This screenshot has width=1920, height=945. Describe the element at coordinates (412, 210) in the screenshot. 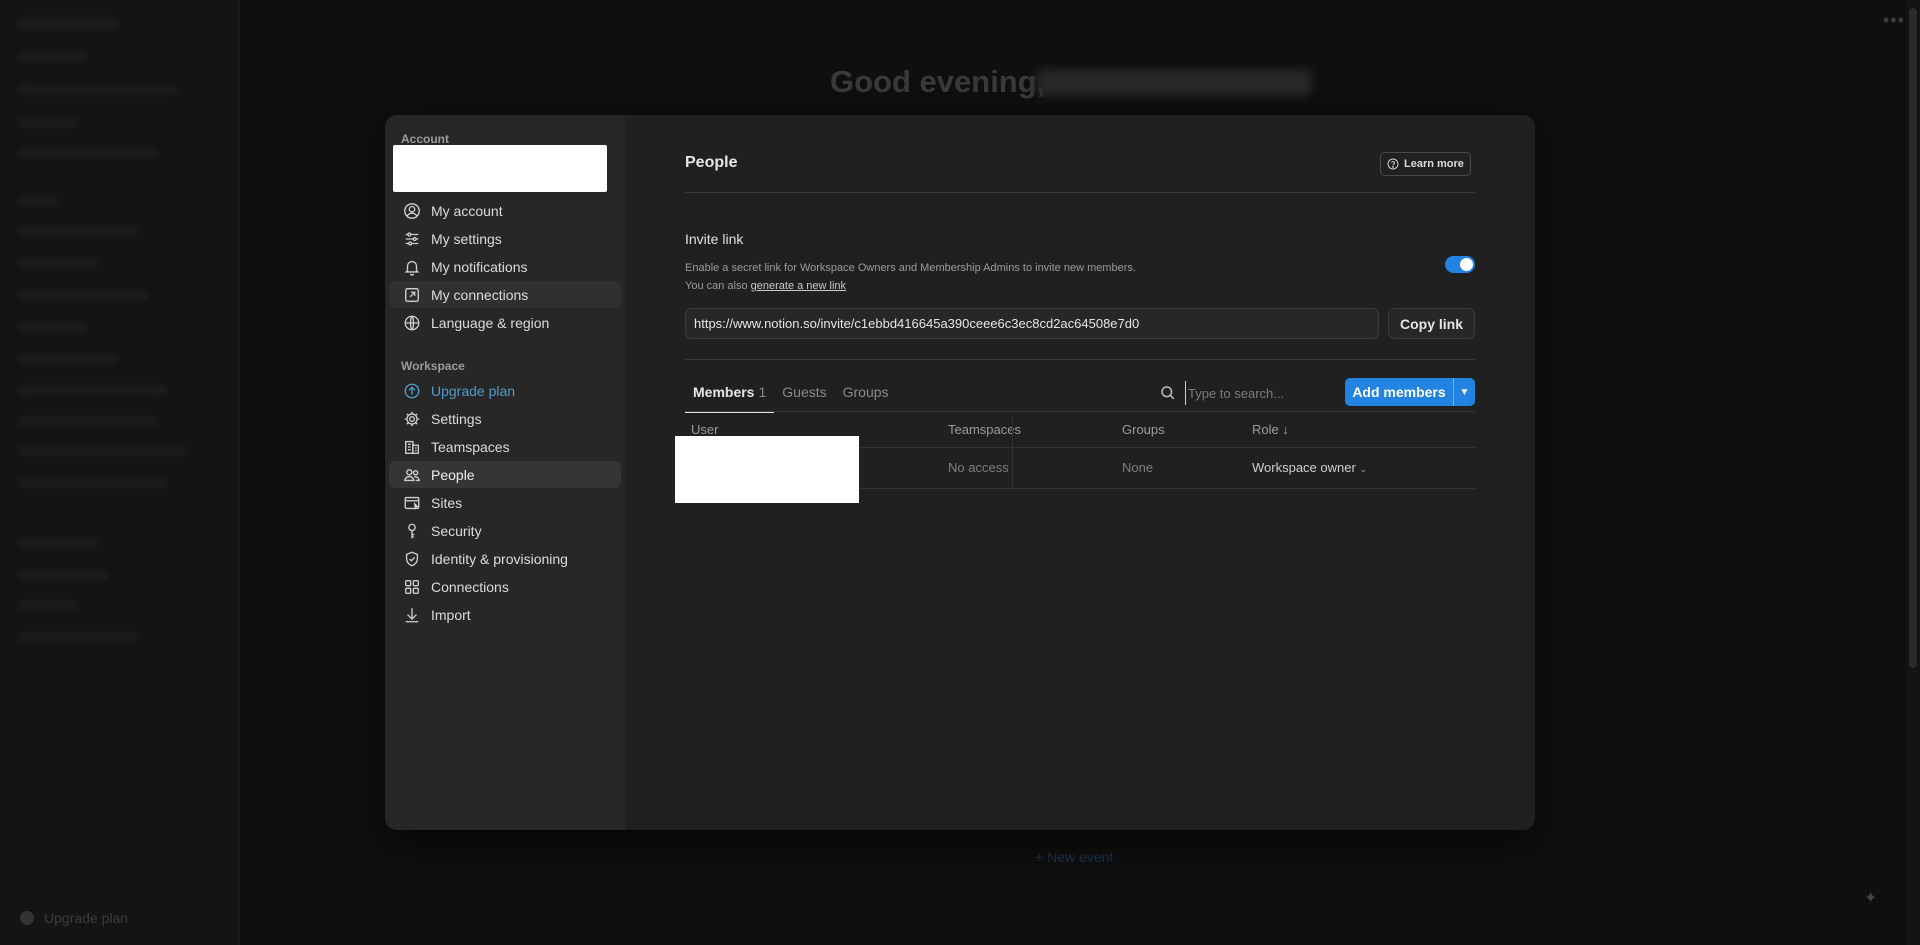

I see `user-circle-icon` at that location.